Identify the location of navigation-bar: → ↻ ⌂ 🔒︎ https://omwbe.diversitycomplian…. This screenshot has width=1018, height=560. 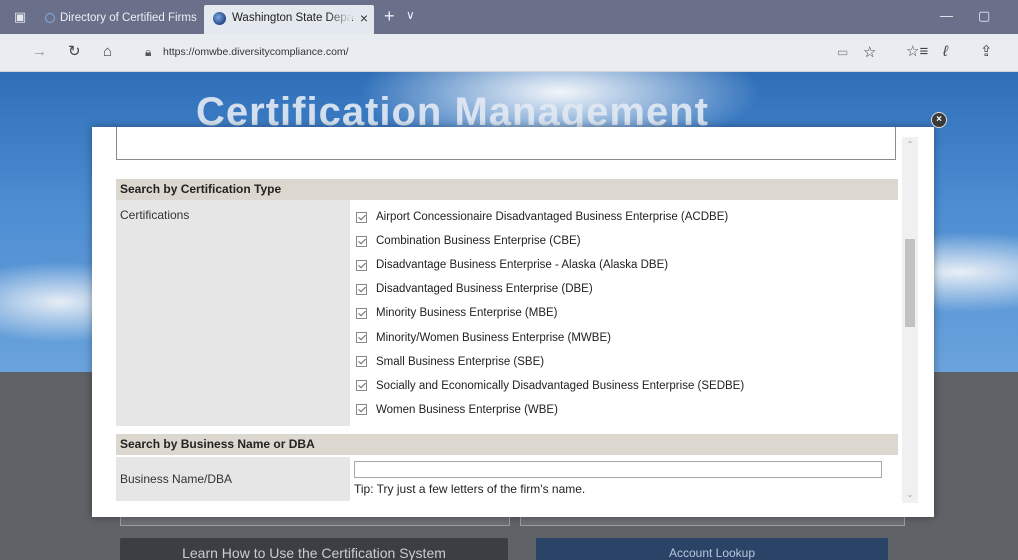
(509, 53).